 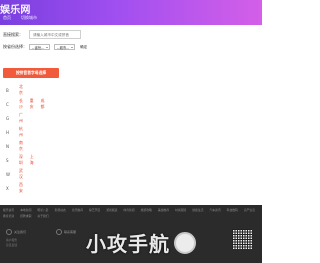 I want to click on footer-link: 影视动态, so click(x=60, y=210).